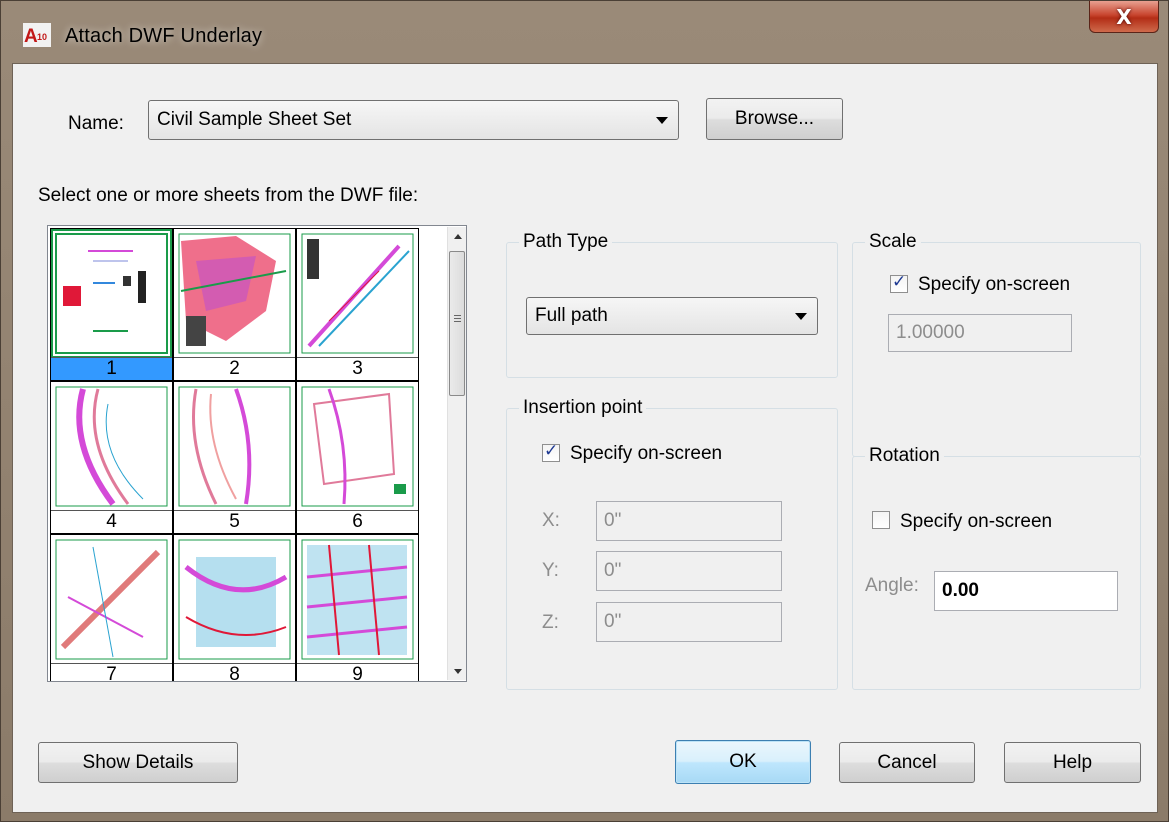  What do you see at coordinates (138, 762) in the screenshot?
I see `show-details-button: Show Details` at bounding box center [138, 762].